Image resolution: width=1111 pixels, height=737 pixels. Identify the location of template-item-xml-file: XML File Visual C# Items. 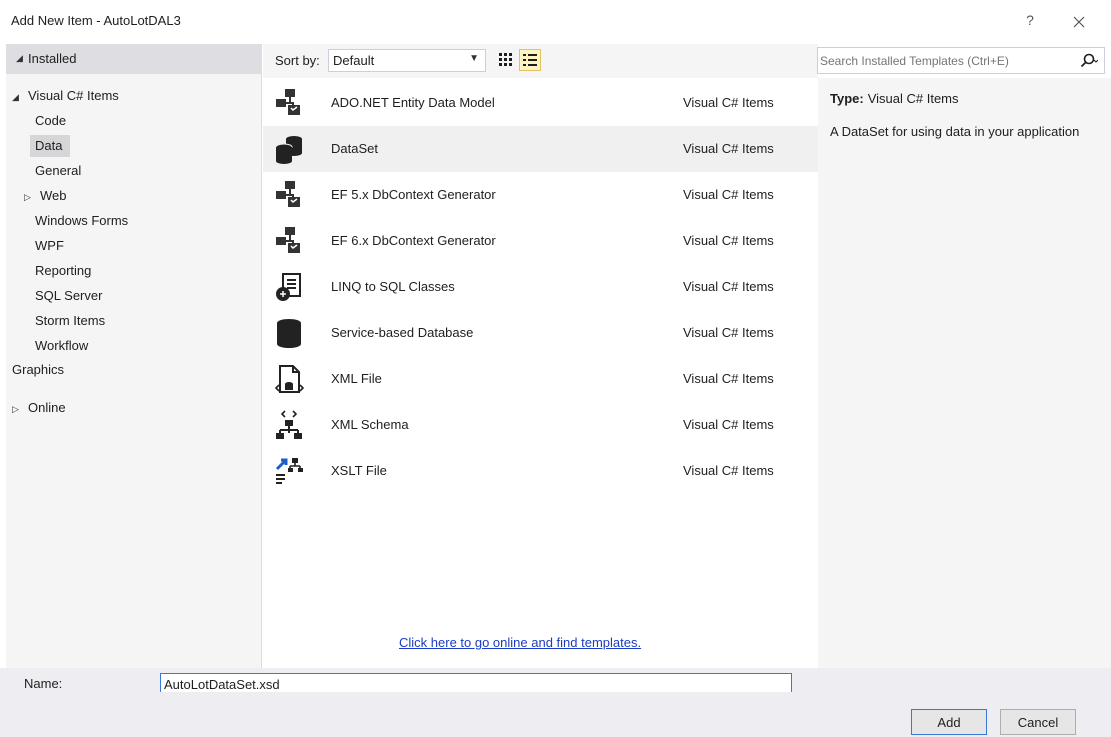
(540, 379).